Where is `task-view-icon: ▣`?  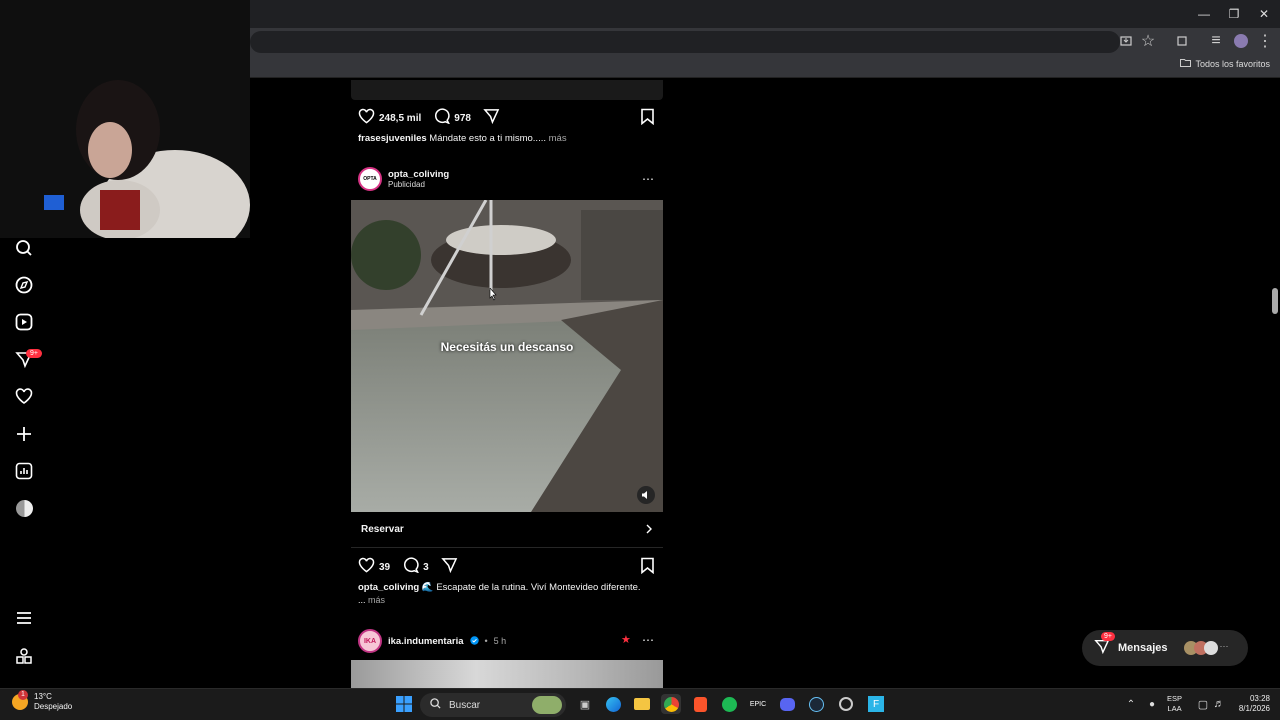
task-view-icon: ▣ is located at coordinates (585, 704).